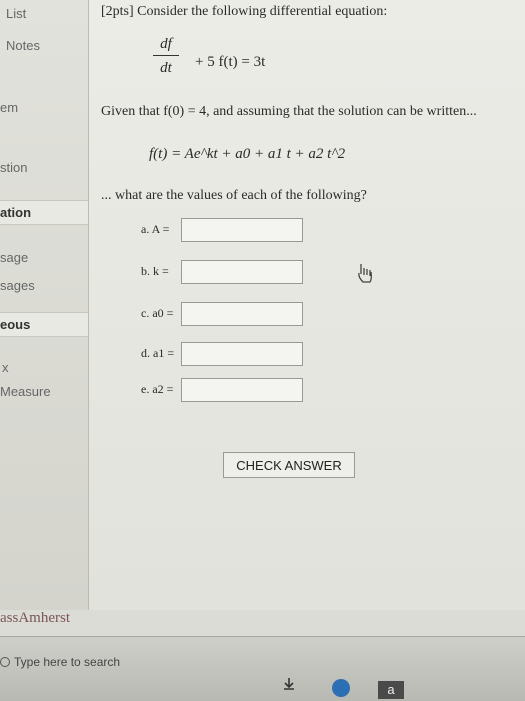 The height and width of the screenshot is (701, 525). Describe the element at coordinates (25, 391) in the screenshot. I see `sidebar-item-measure: Measure` at that location.